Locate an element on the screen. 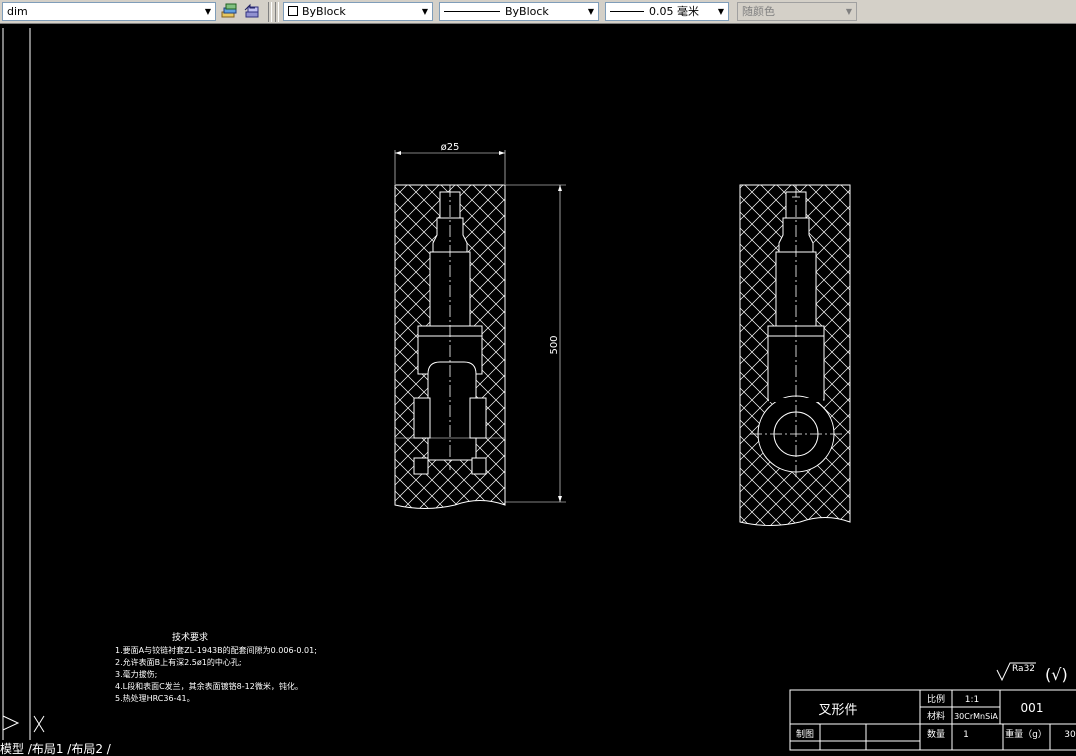 This screenshot has height=756, width=1076. lineweight-dropdown: 0.05 毫米 ▼ is located at coordinates (667, 11).